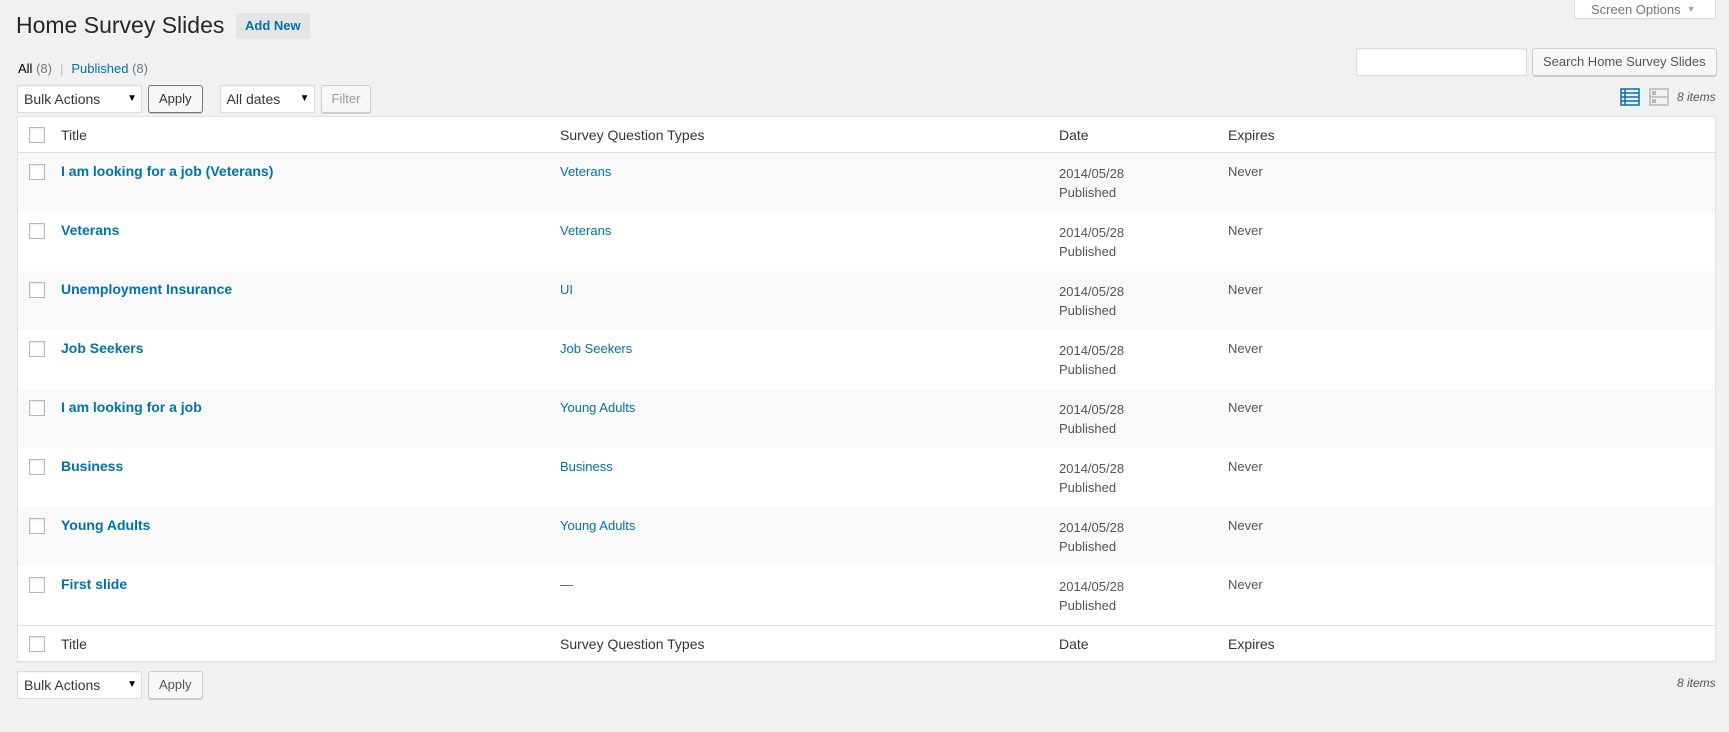  I want to click on select-all-checkbox-bottom, so click(37, 644).